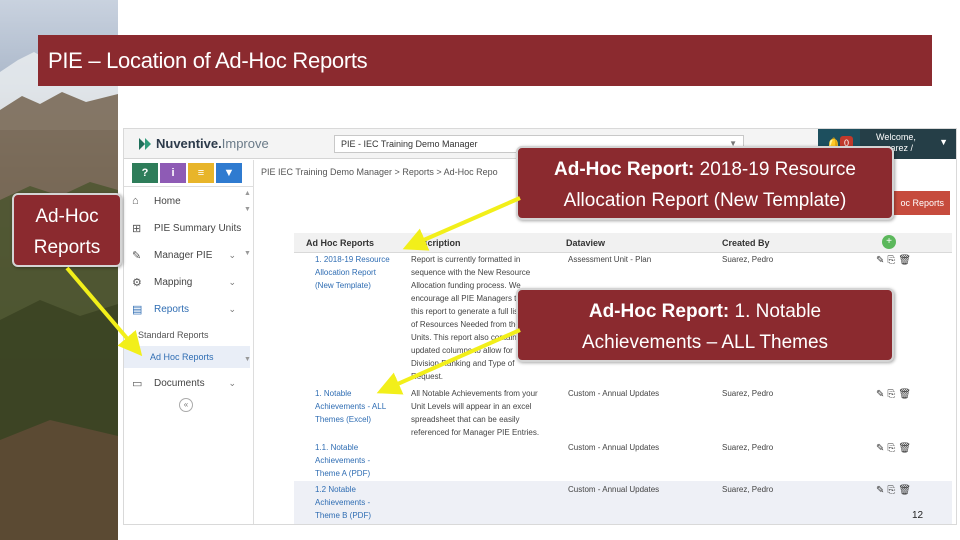 The width and height of the screenshot is (960, 540). What do you see at coordinates (705, 200) in the screenshot?
I see `callout-line: Allocation Report (New Template)` at bounding box center [705, 200].